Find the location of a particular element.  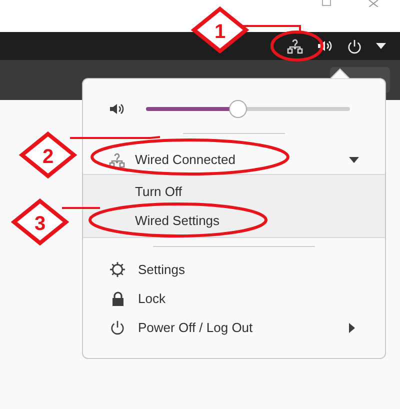

caret-icon is located at coordinates (354, 160).